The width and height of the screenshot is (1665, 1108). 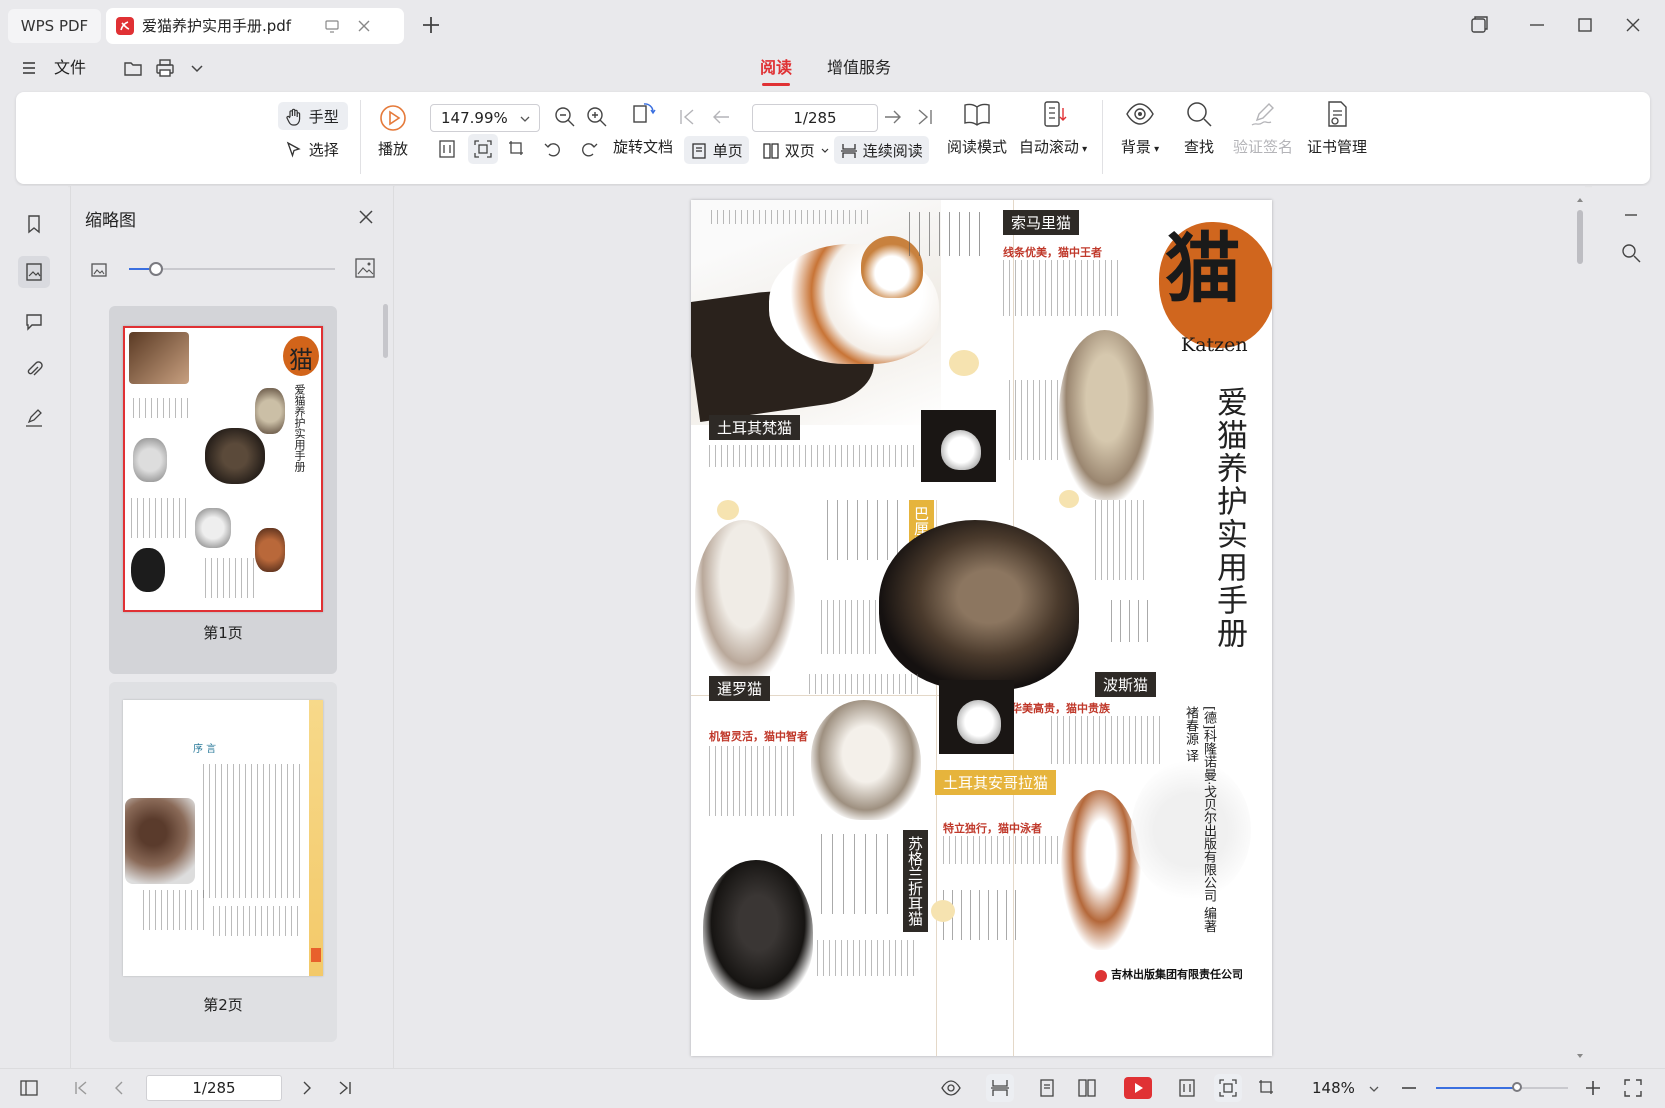 What do you see at coordinates (485, 118) in the screenshot?
I see `zoom-select: 147.99%` at bounding box center [485, 118].